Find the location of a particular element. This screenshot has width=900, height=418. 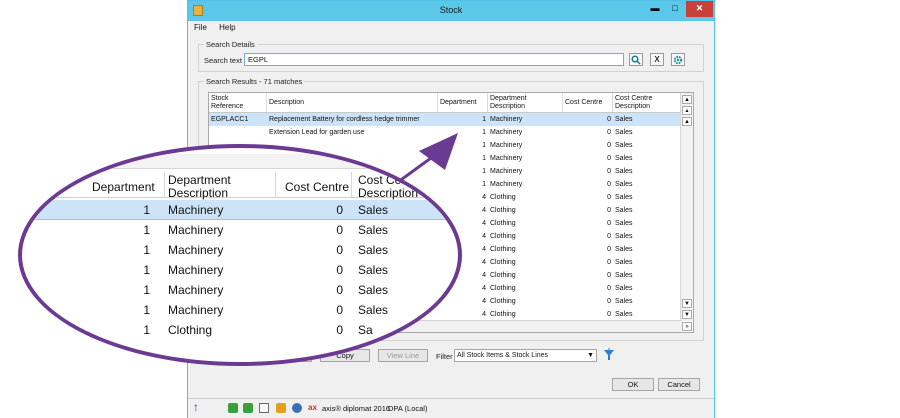

menu-help: Help is located at coordinates (227, 27).